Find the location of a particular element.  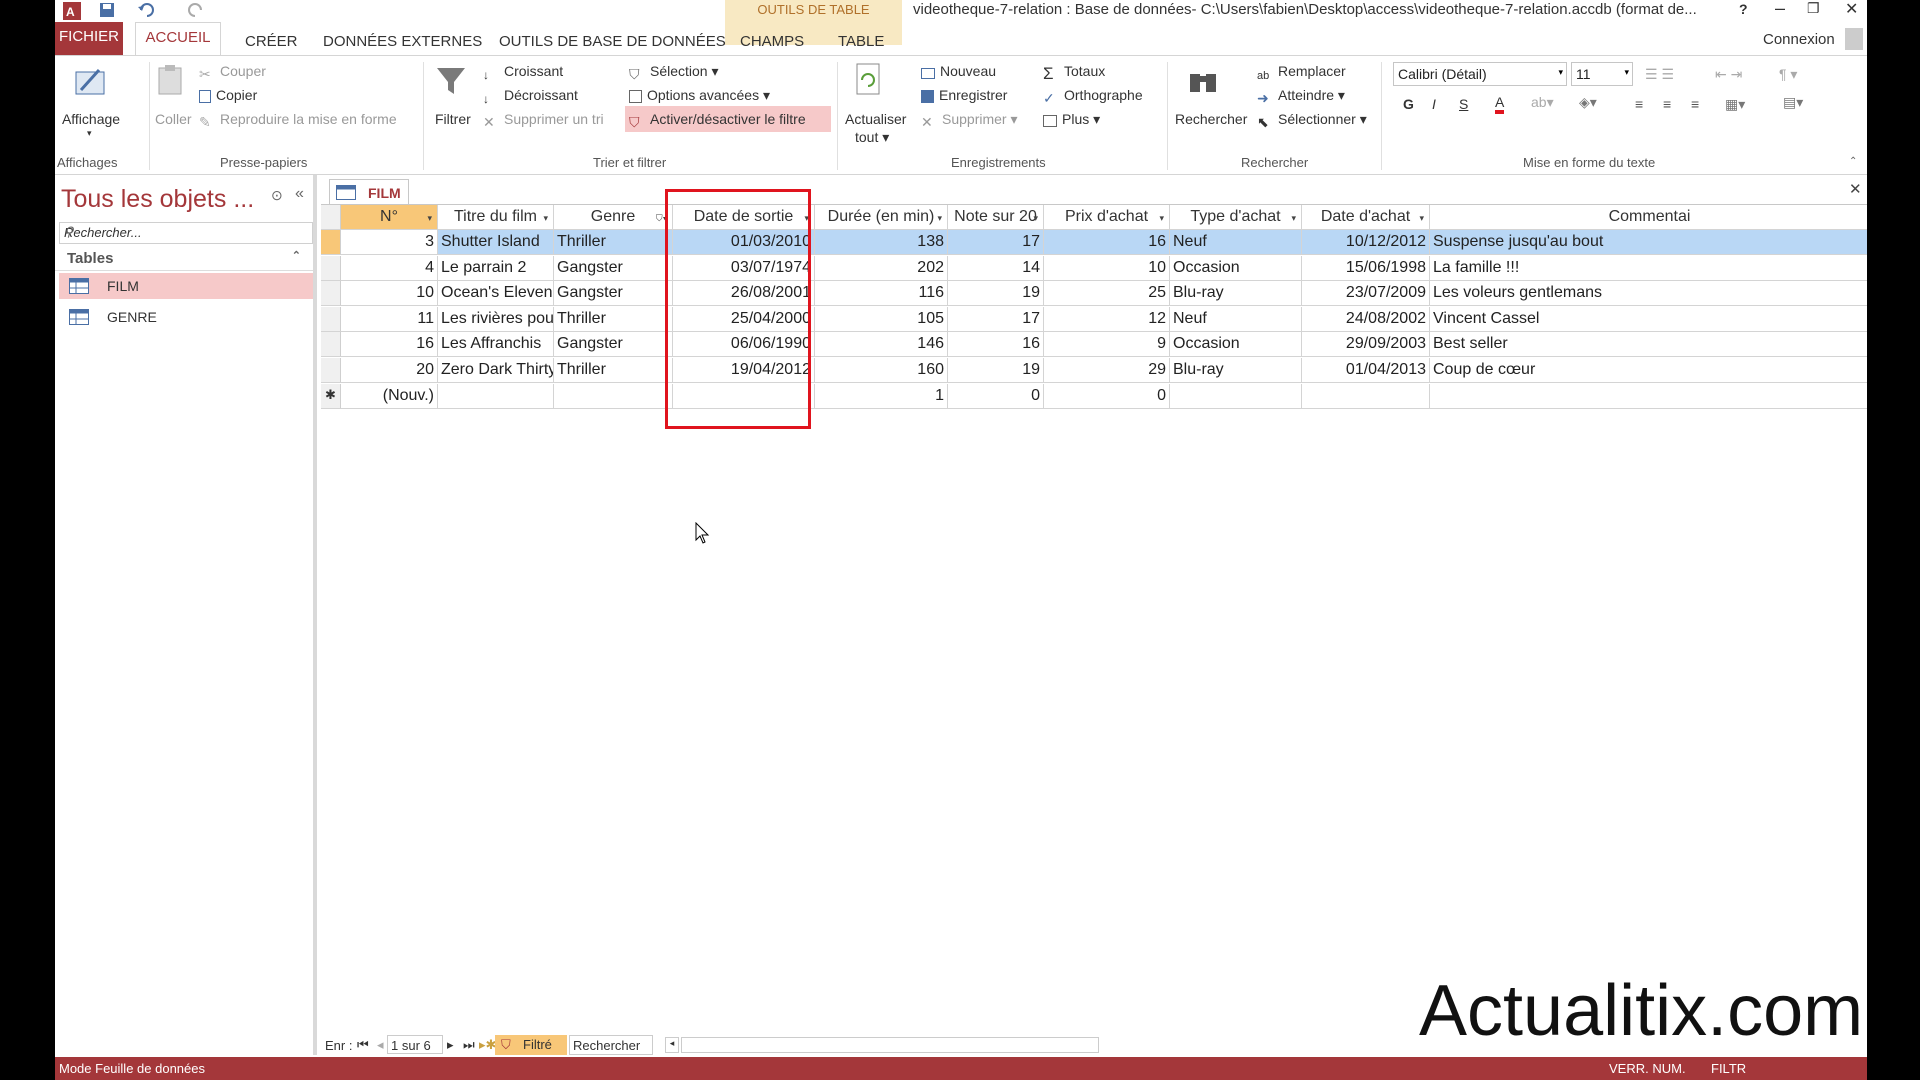

collapse-section-icon: ⌃ is located at coordinates (296, 255).